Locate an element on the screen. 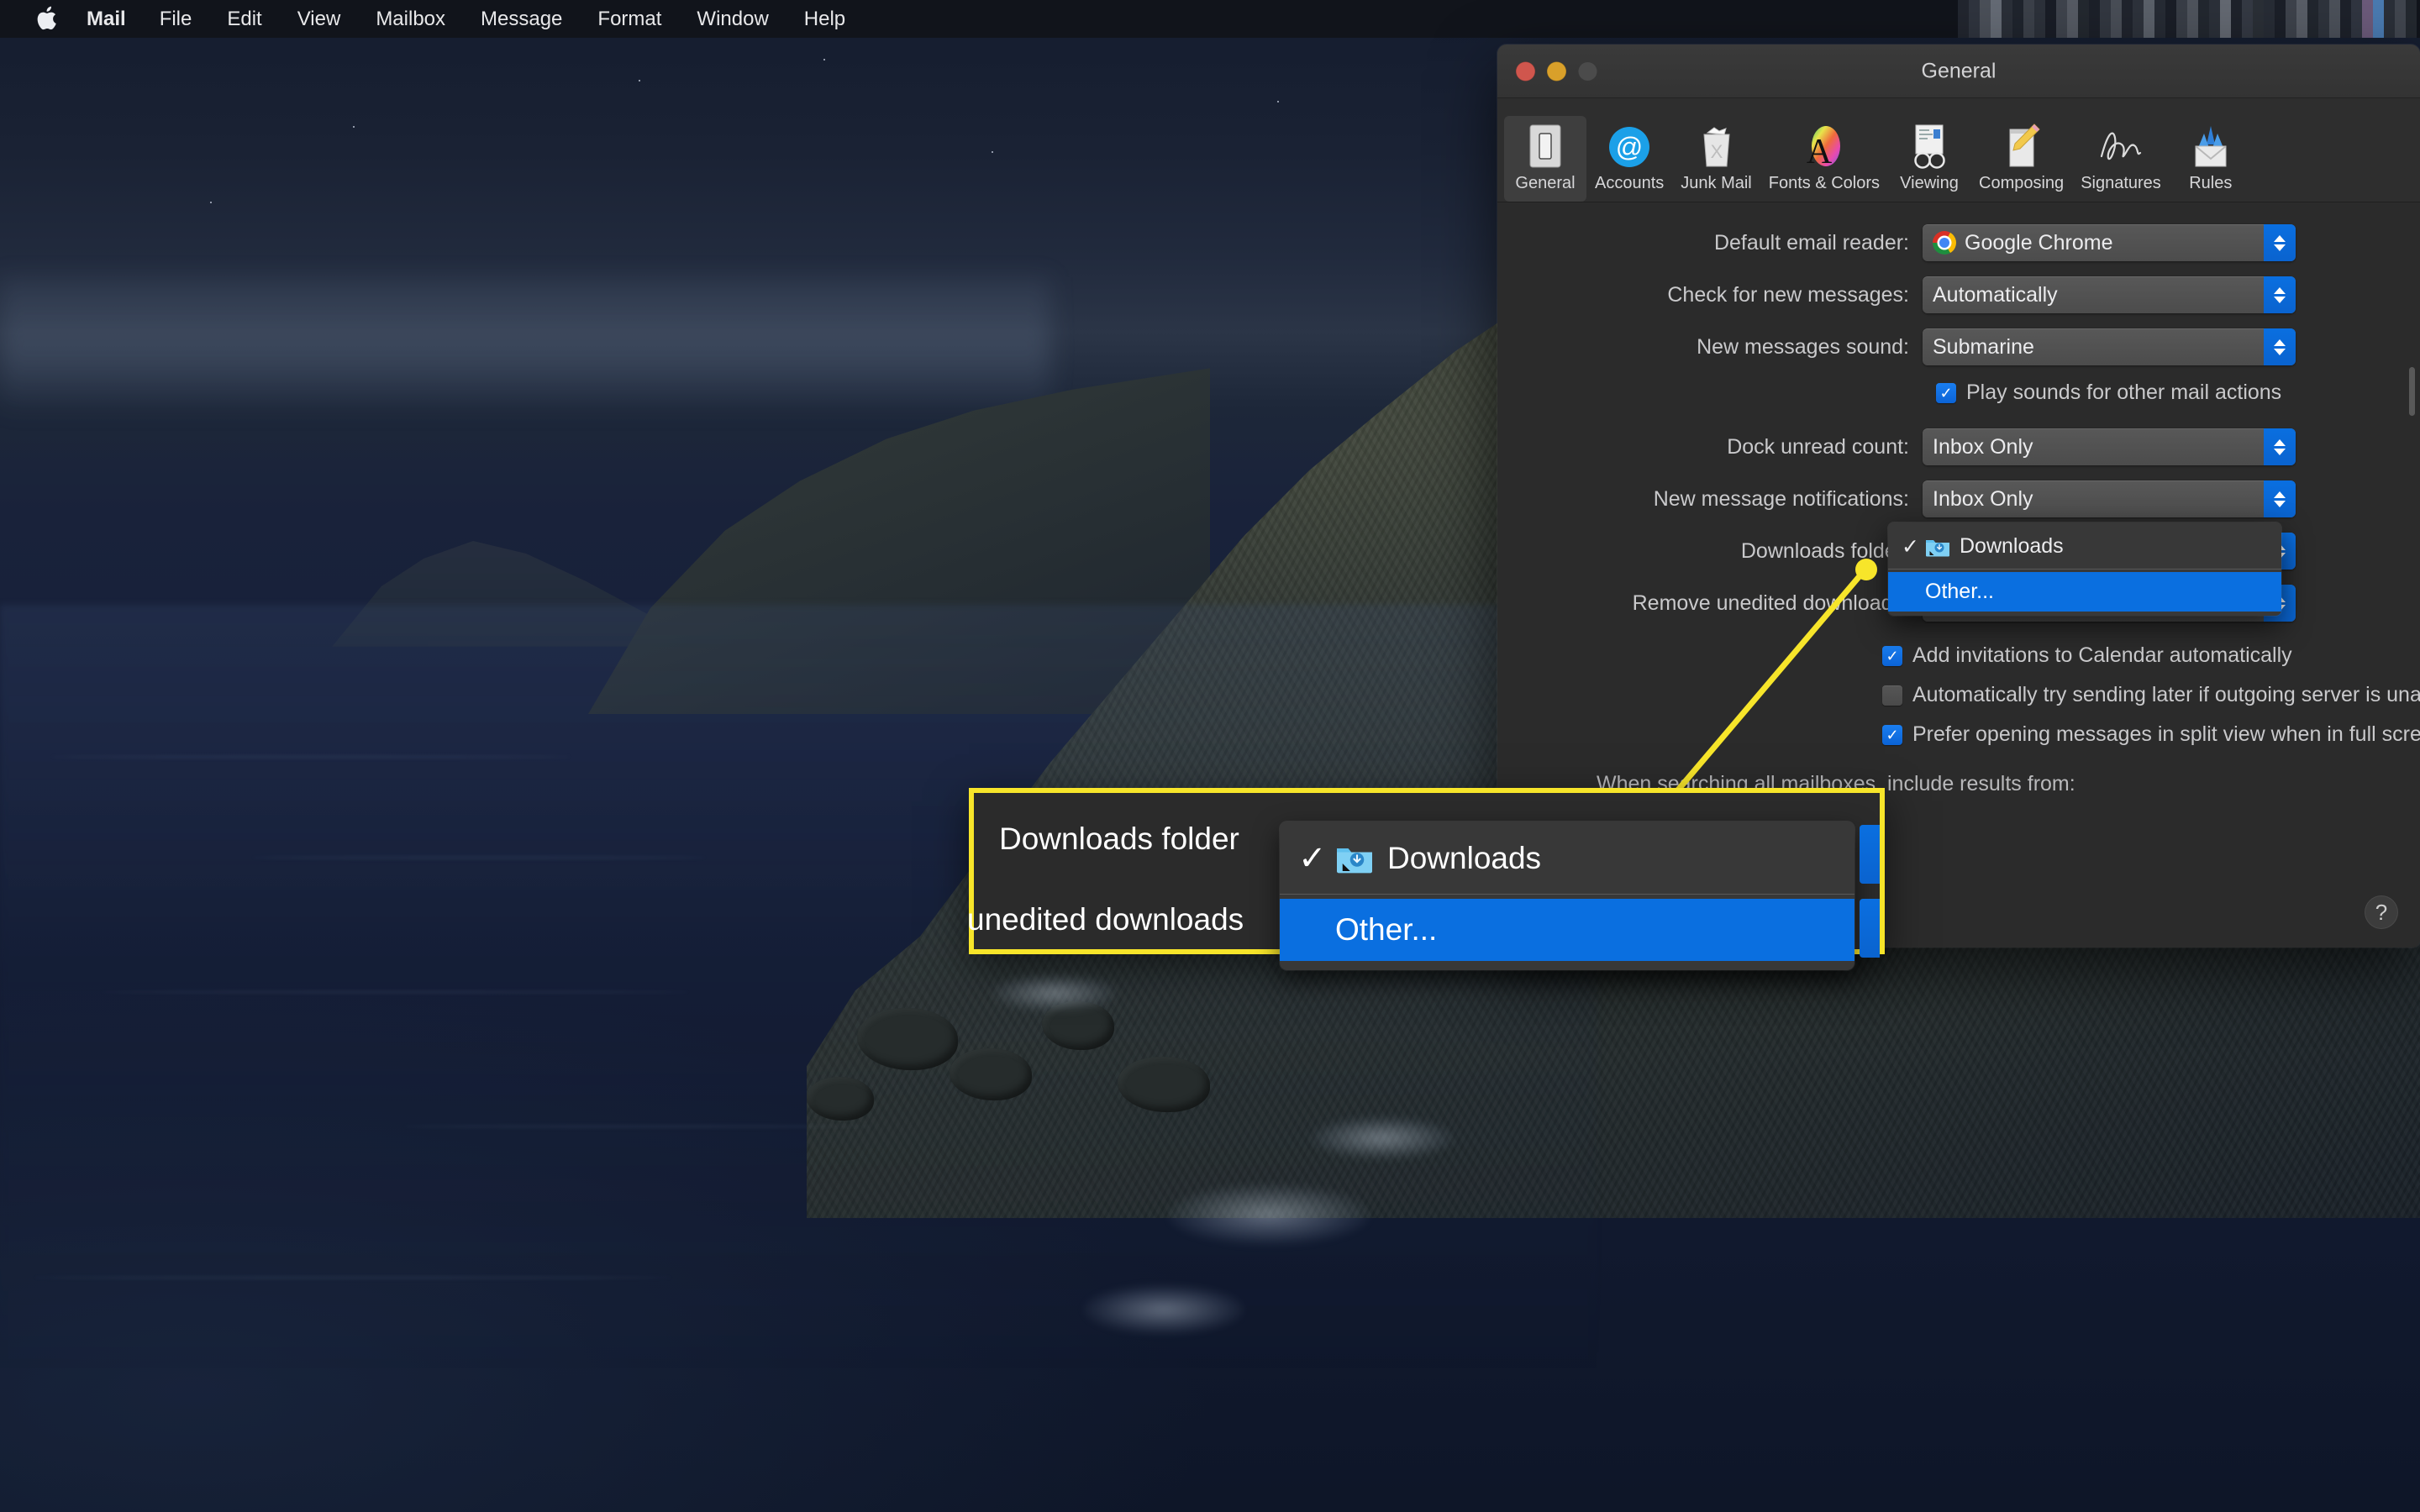 Image resolution: width=2420 pixels, height=1512 pixels. glasses-icon is located at coordinates (1929, 145).